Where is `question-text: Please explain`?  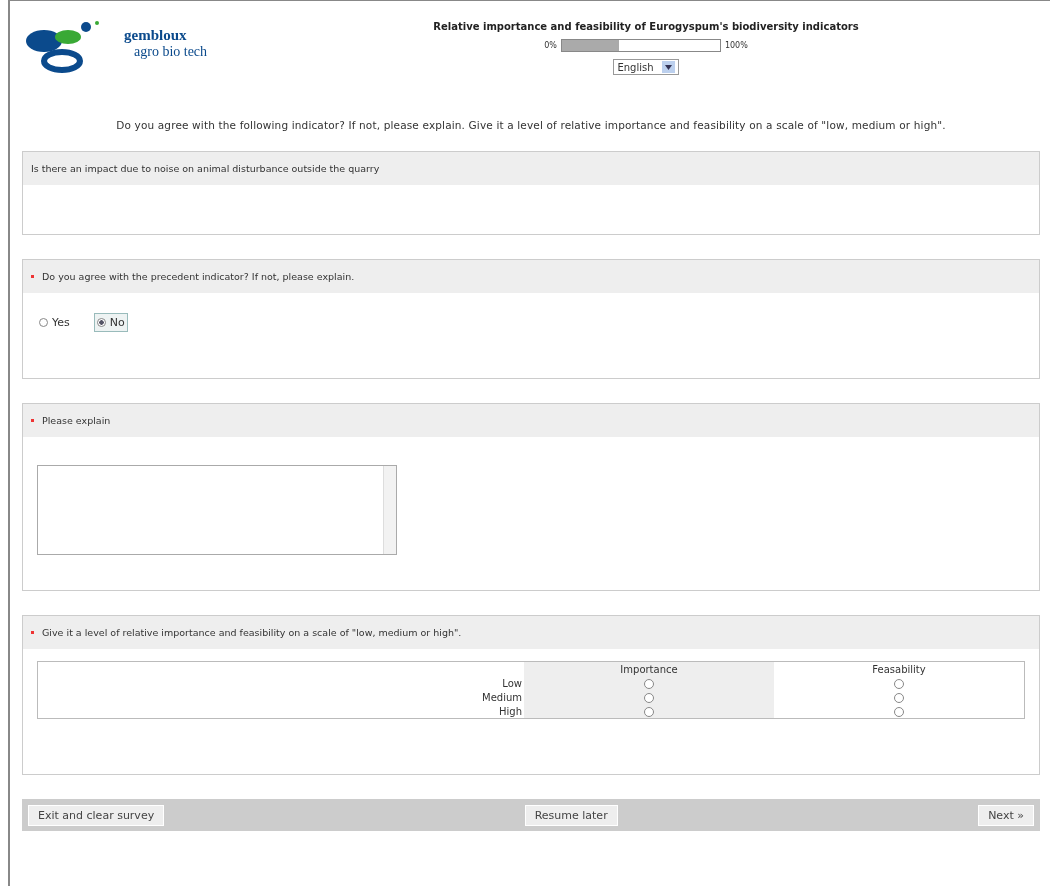
question-text: Please explain is located at coordinates (76, 420).